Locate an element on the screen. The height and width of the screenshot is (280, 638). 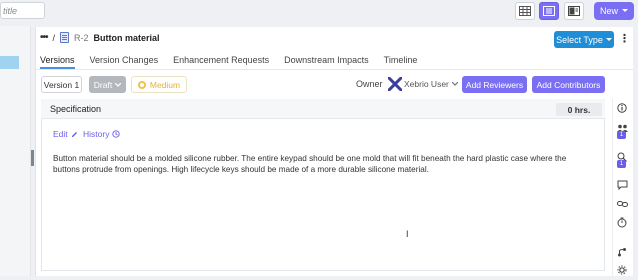
more-options-button: ⋮ is located at coordinates (624, 38).